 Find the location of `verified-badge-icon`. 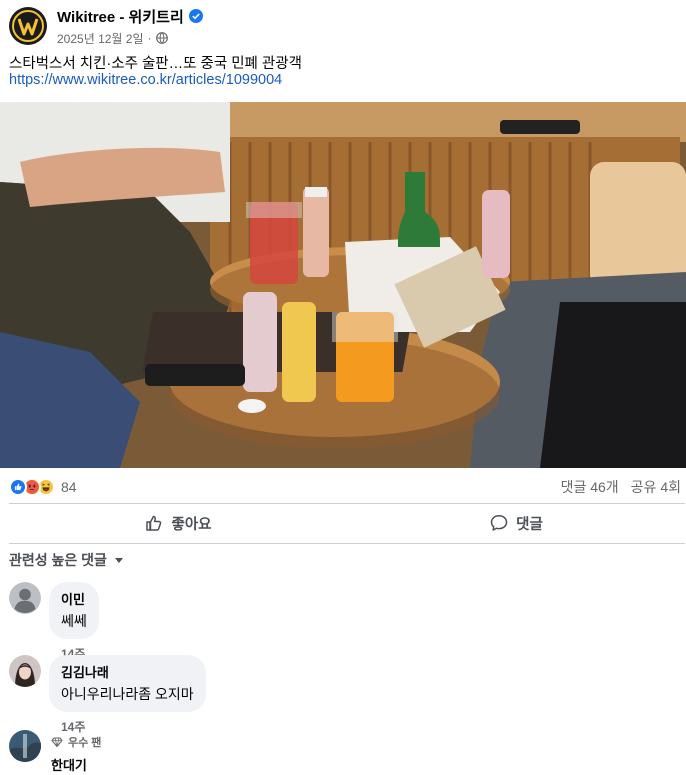

verified-badge-icon is located at coordinates (195, 16).